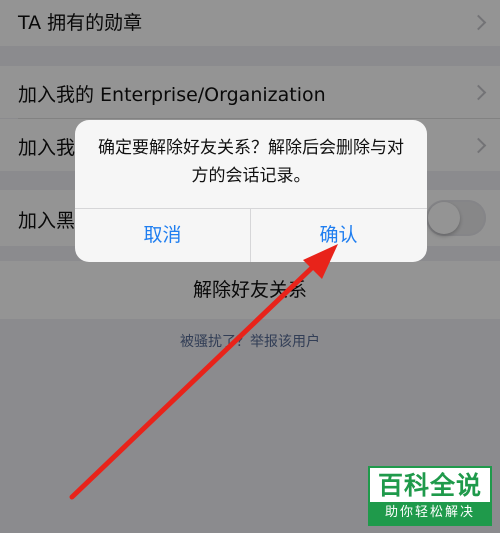  I want to click on watermark-subtitle: 助你轻松解决, so click(430, 513).